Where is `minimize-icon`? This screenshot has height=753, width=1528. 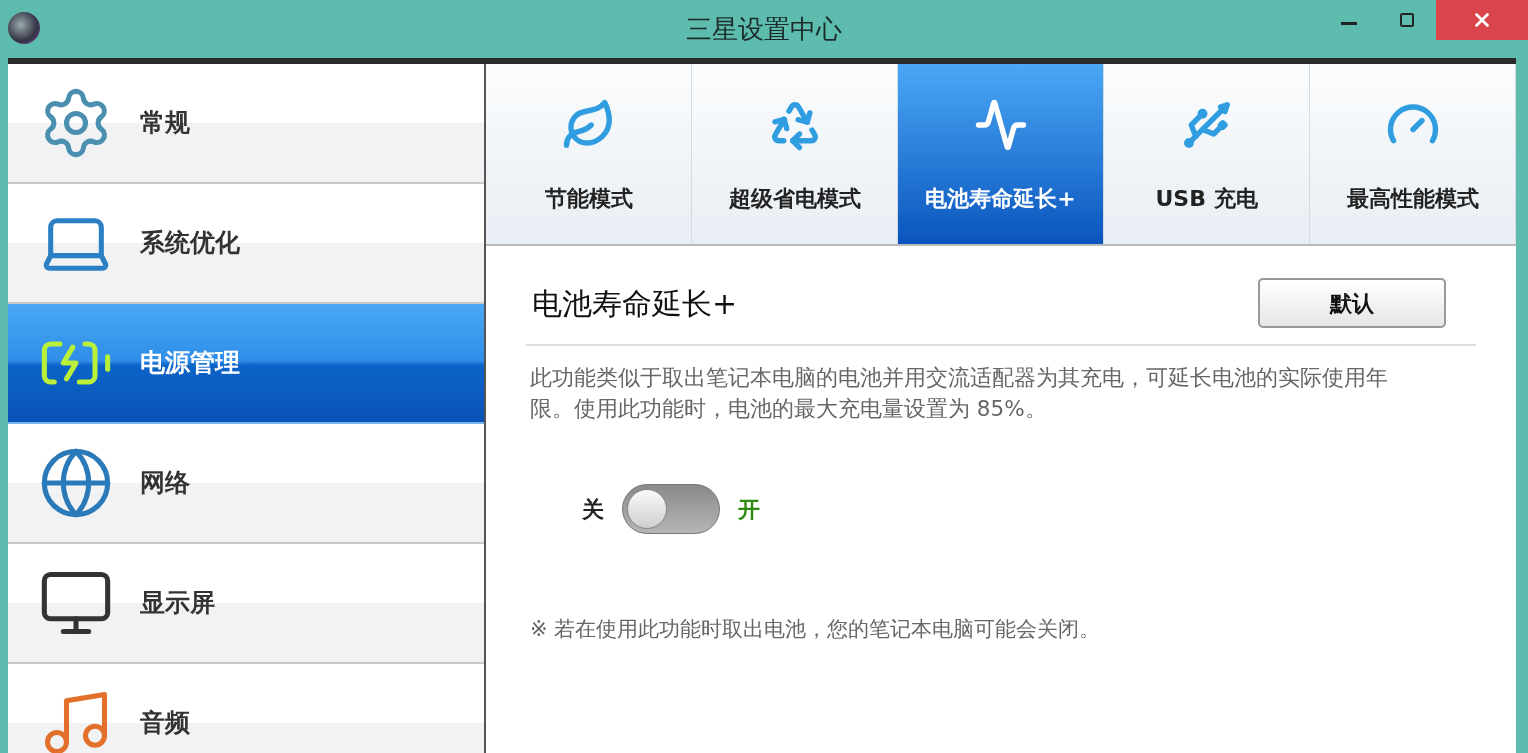 minimize-icon is located at coordinates (1349, 23).